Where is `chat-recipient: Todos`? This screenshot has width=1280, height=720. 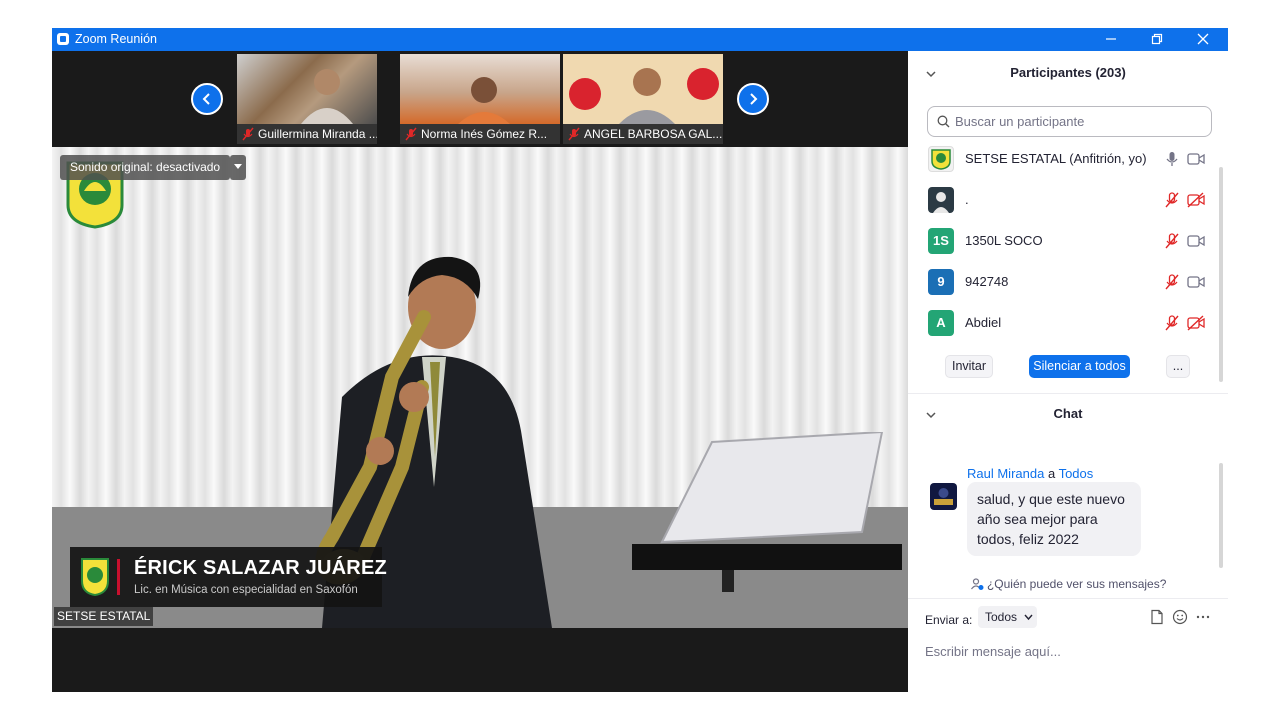 chat-recipient: Todos is located at coordinates (1076, 473).